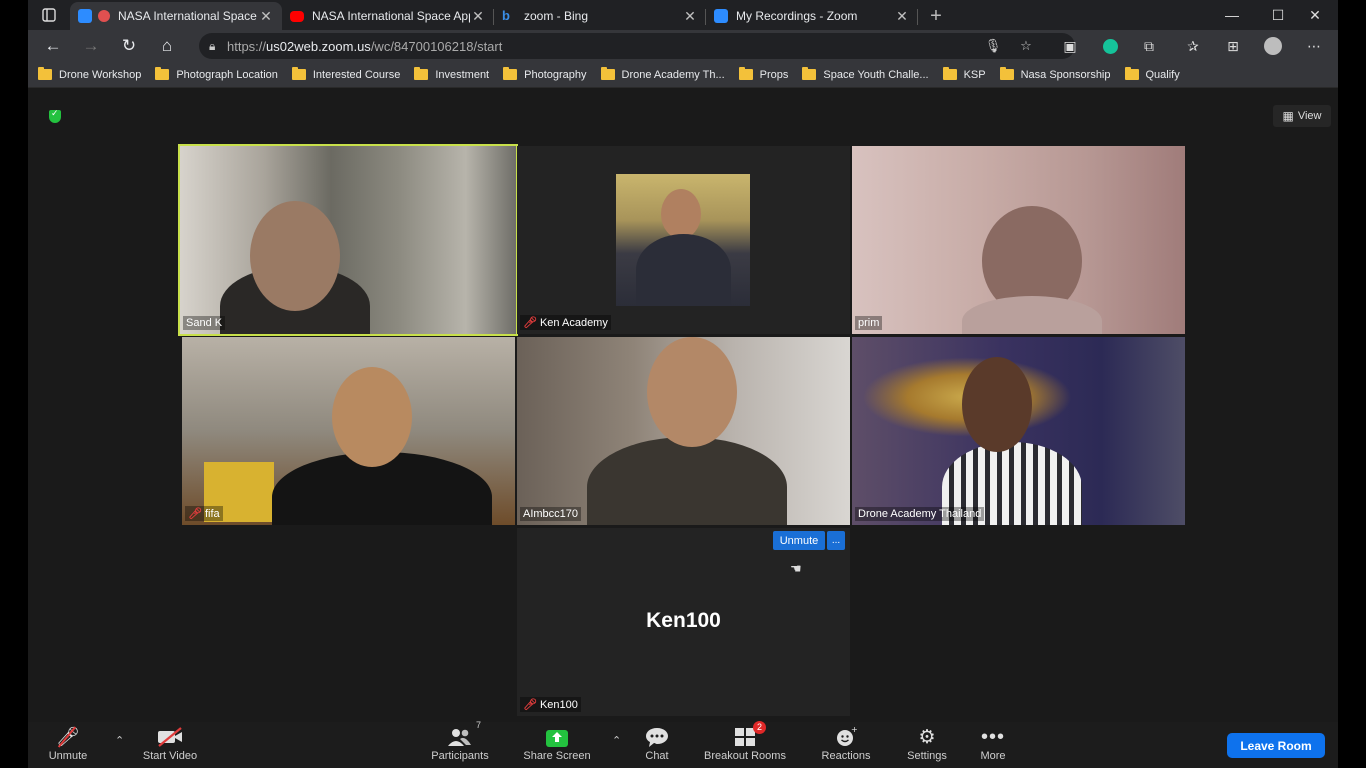  I want to click on add-favorite-icon: ☆, so click(1026, 46).